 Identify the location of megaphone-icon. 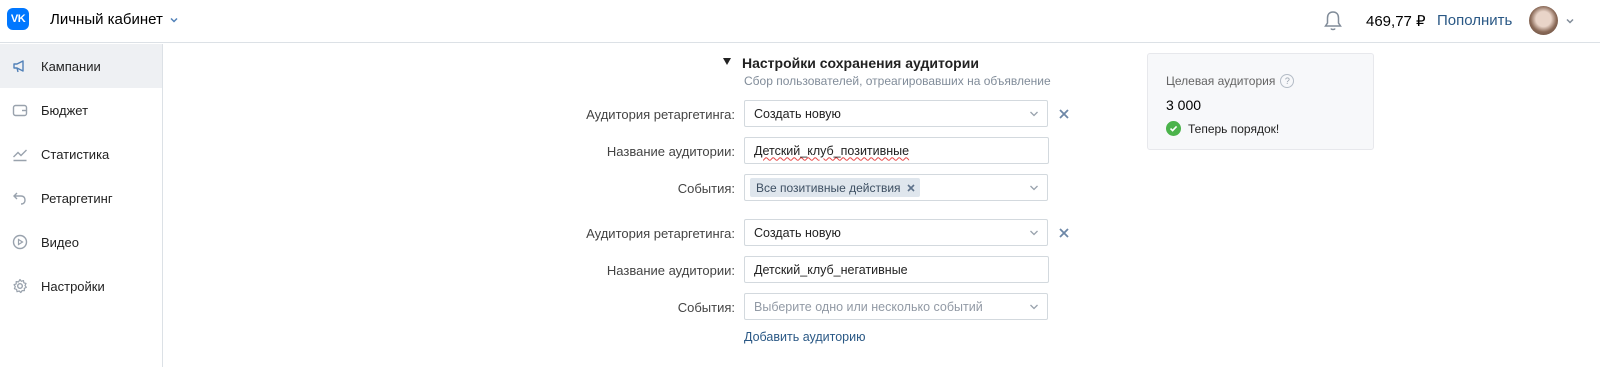
(20, 66).